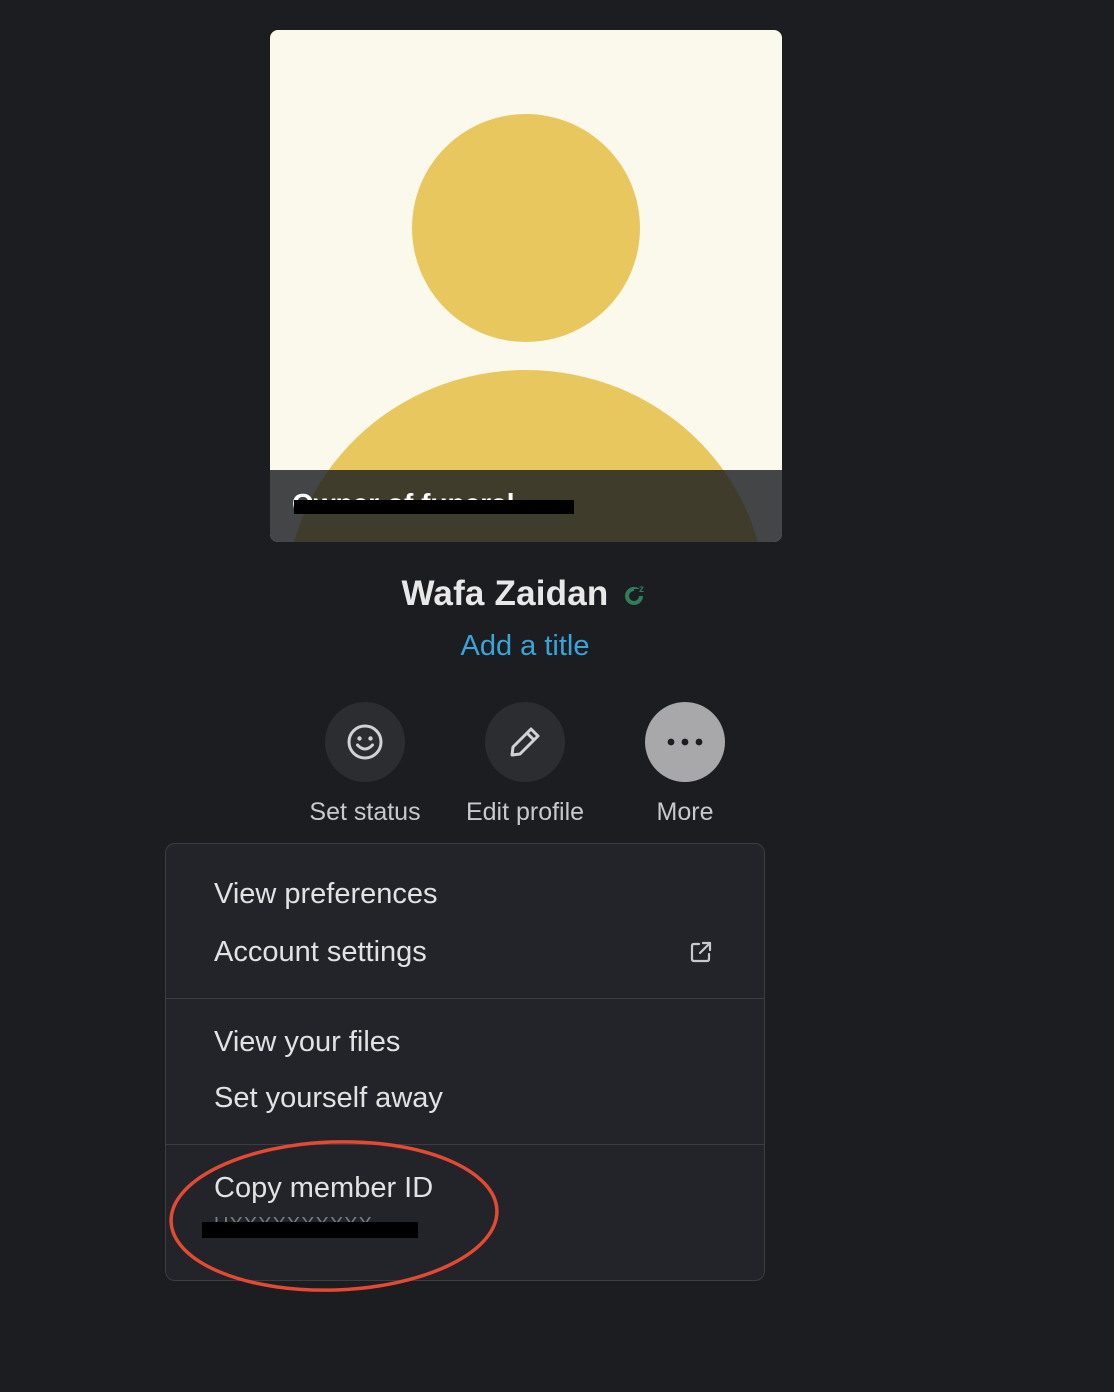  Describe the element at coordinates (641, 589) in the screenshot. I see `svg-text: z` at that location.